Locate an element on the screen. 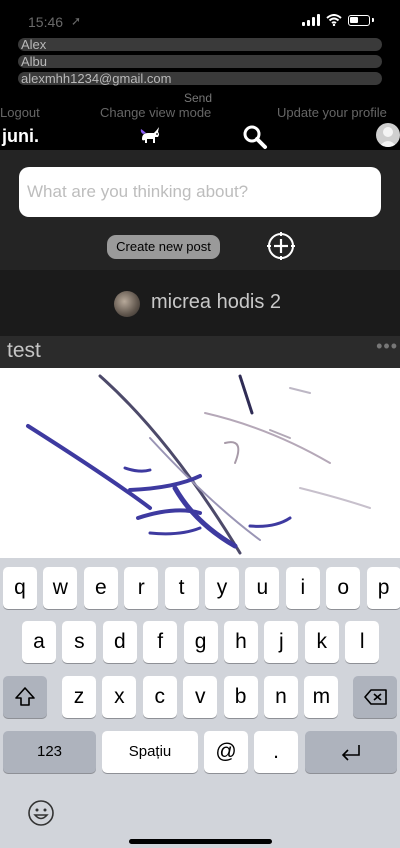 This screenshot has height=848, width=400. status-icons is located at coordinates (338, 20).